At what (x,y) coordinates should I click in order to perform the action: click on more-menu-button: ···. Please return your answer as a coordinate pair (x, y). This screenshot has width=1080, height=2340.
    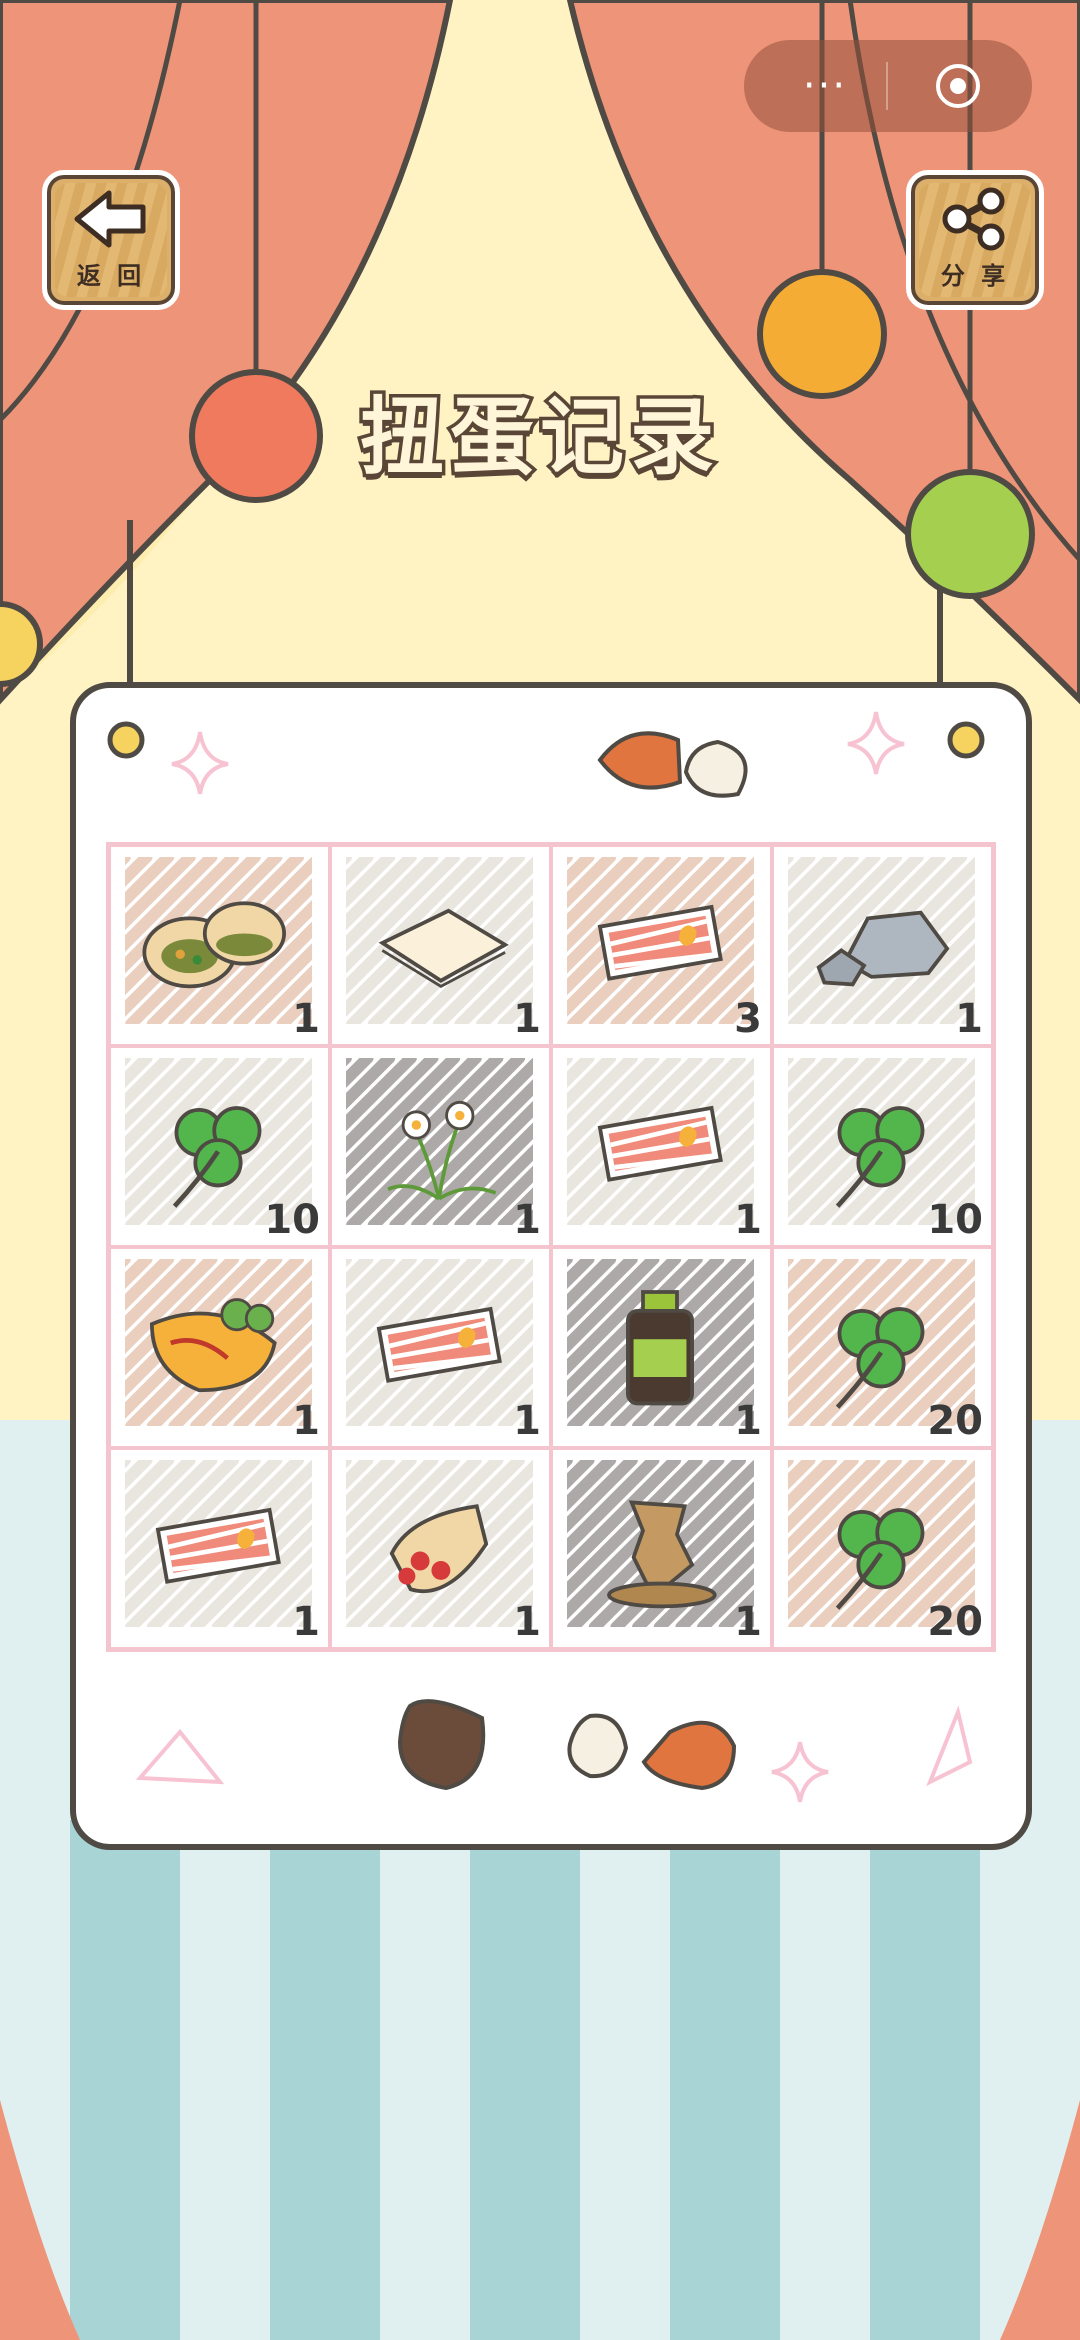
    Looking at the image, I should click on (825, 86).